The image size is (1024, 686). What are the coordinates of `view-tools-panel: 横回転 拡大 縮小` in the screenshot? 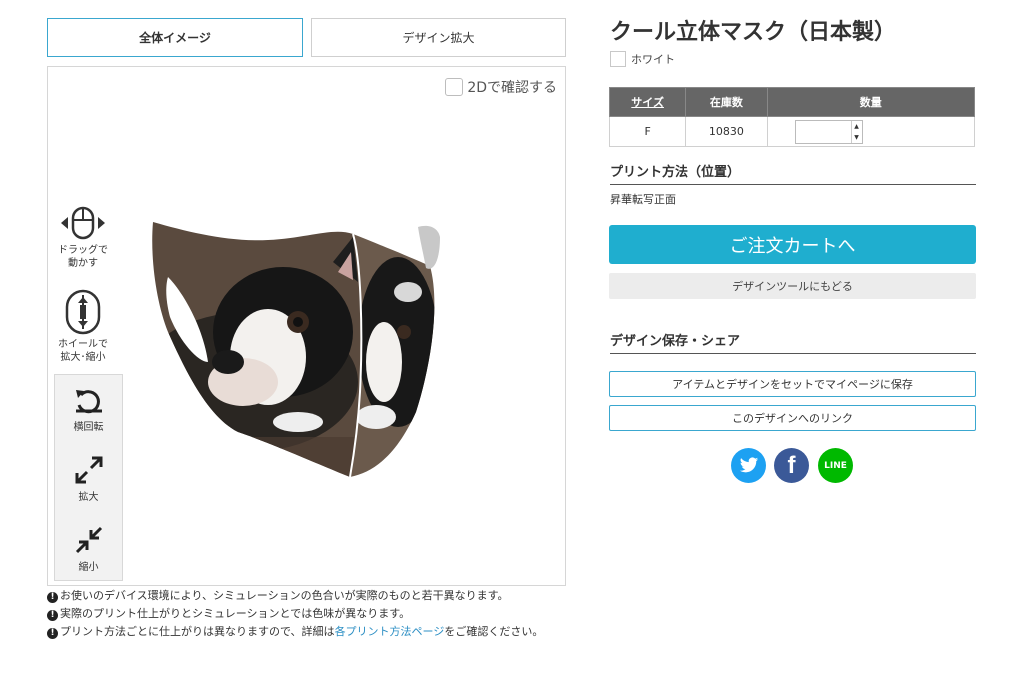 It's located at (88, 477).